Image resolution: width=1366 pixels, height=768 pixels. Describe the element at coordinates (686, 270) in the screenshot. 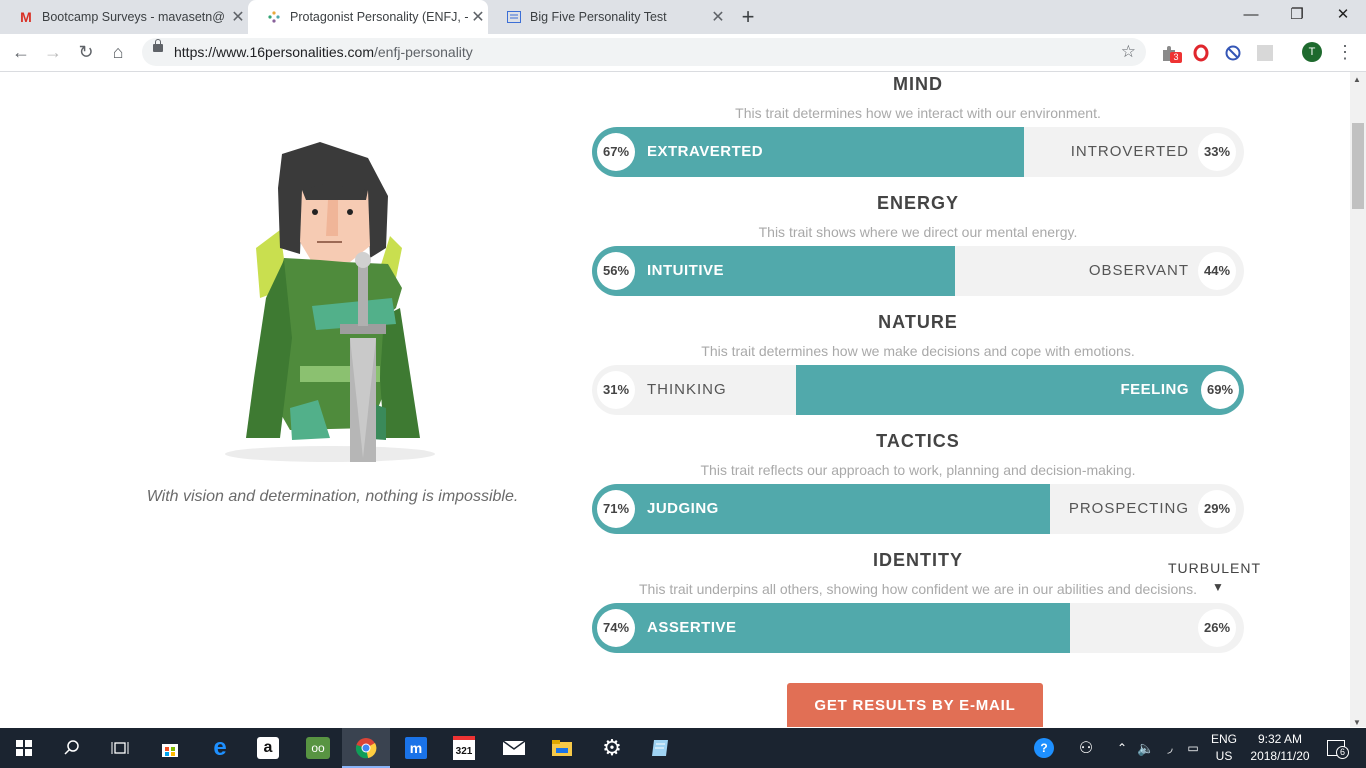

I see `trait-left-label: INTUITIVE` at that location.